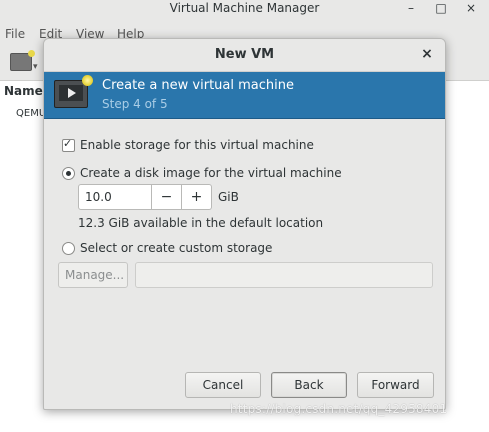 The width and height of the screenshot is (489, 432). What do you see at coordinates (35, 67) in the screenshot?
I see `chevron-down-icon: ▾` at bounding box center [35, 67].